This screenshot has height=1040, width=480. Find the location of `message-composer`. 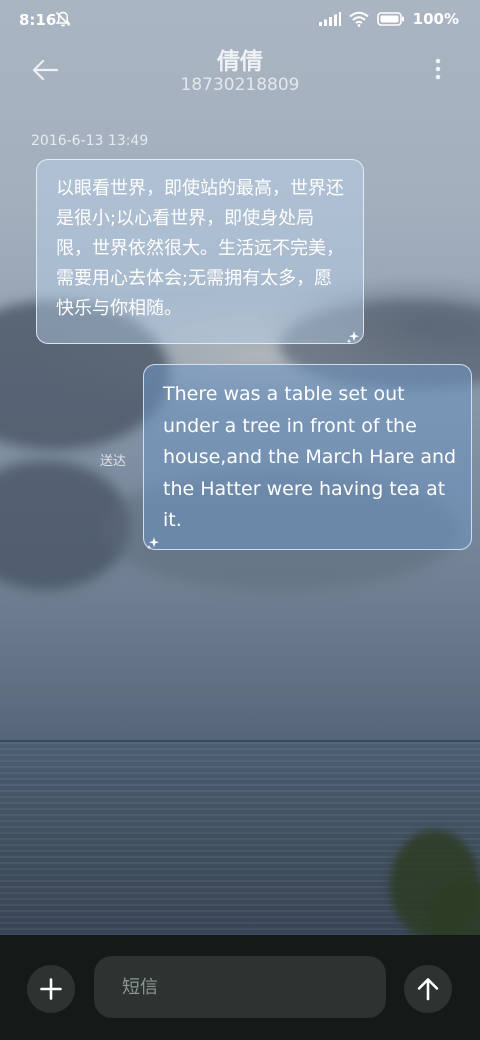

message-composer is located at coordinates (240, 987).